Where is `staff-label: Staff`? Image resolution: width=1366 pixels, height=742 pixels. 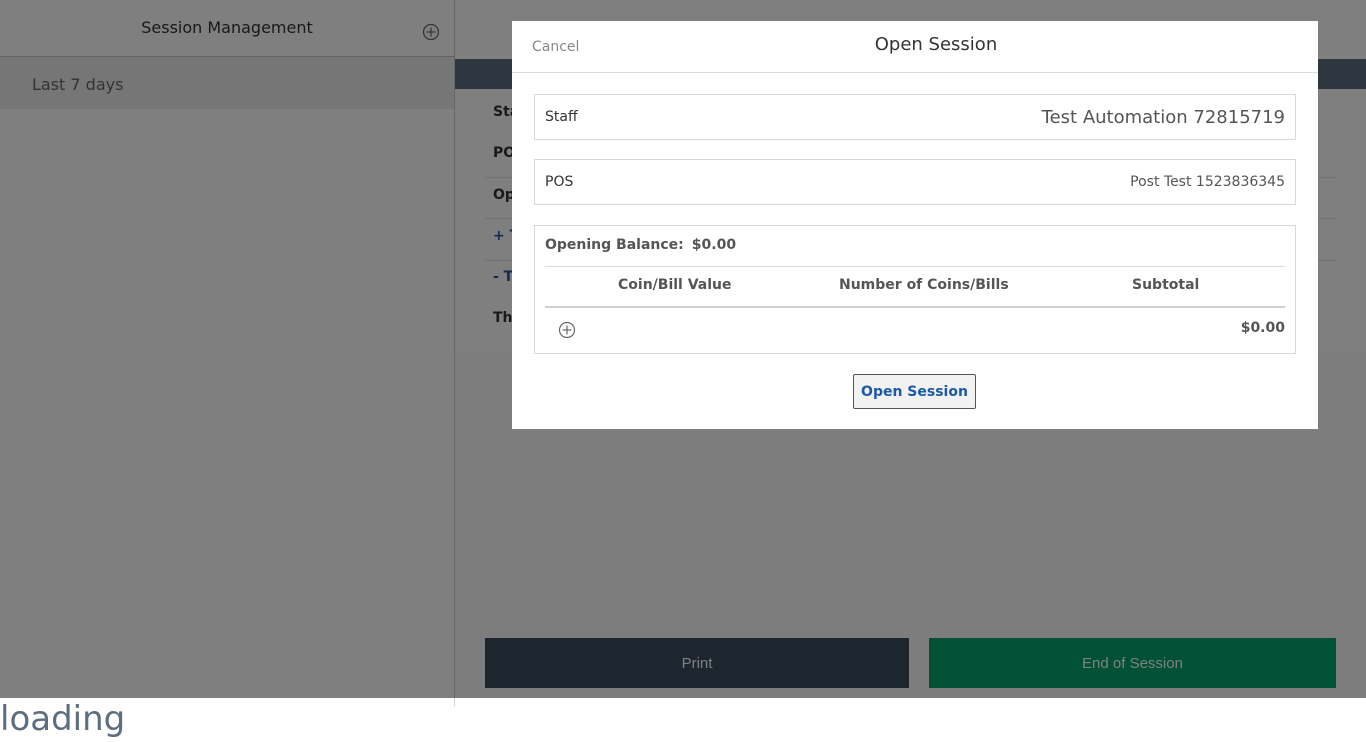
staff-label: Staff is located at coordinates (561, 117).